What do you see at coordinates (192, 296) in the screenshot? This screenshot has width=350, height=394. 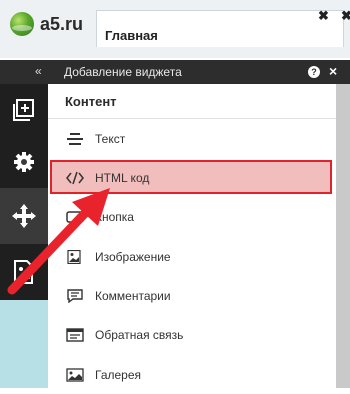 I see `widget-item-comments: Комментарии` at bounding box center [192, 296].